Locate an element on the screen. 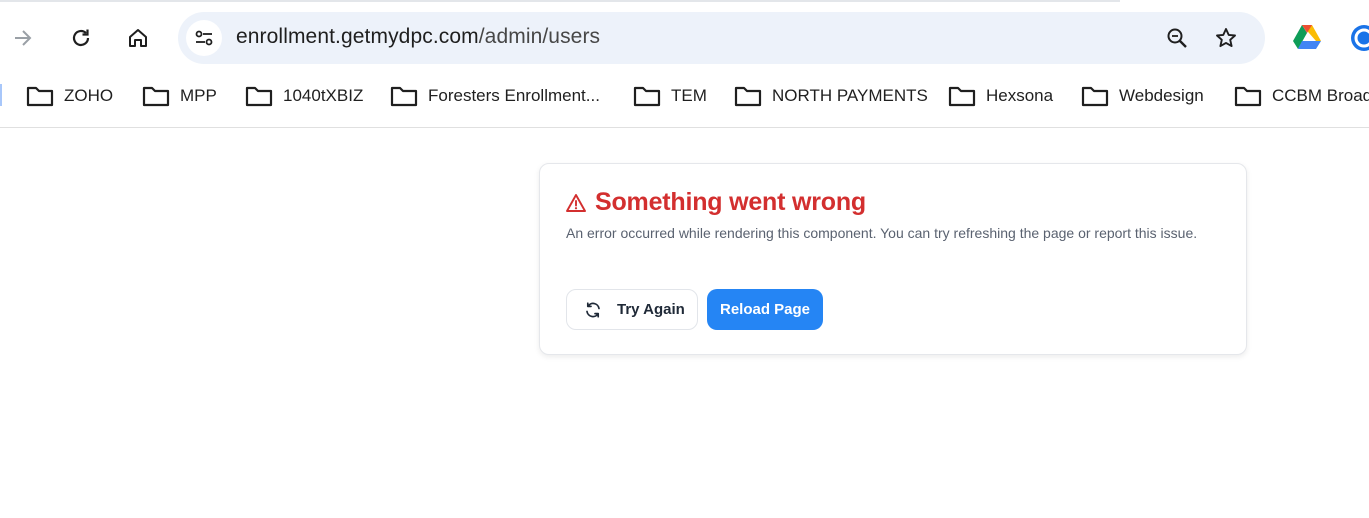  extension-icon is located at coordinates (1360, 38).